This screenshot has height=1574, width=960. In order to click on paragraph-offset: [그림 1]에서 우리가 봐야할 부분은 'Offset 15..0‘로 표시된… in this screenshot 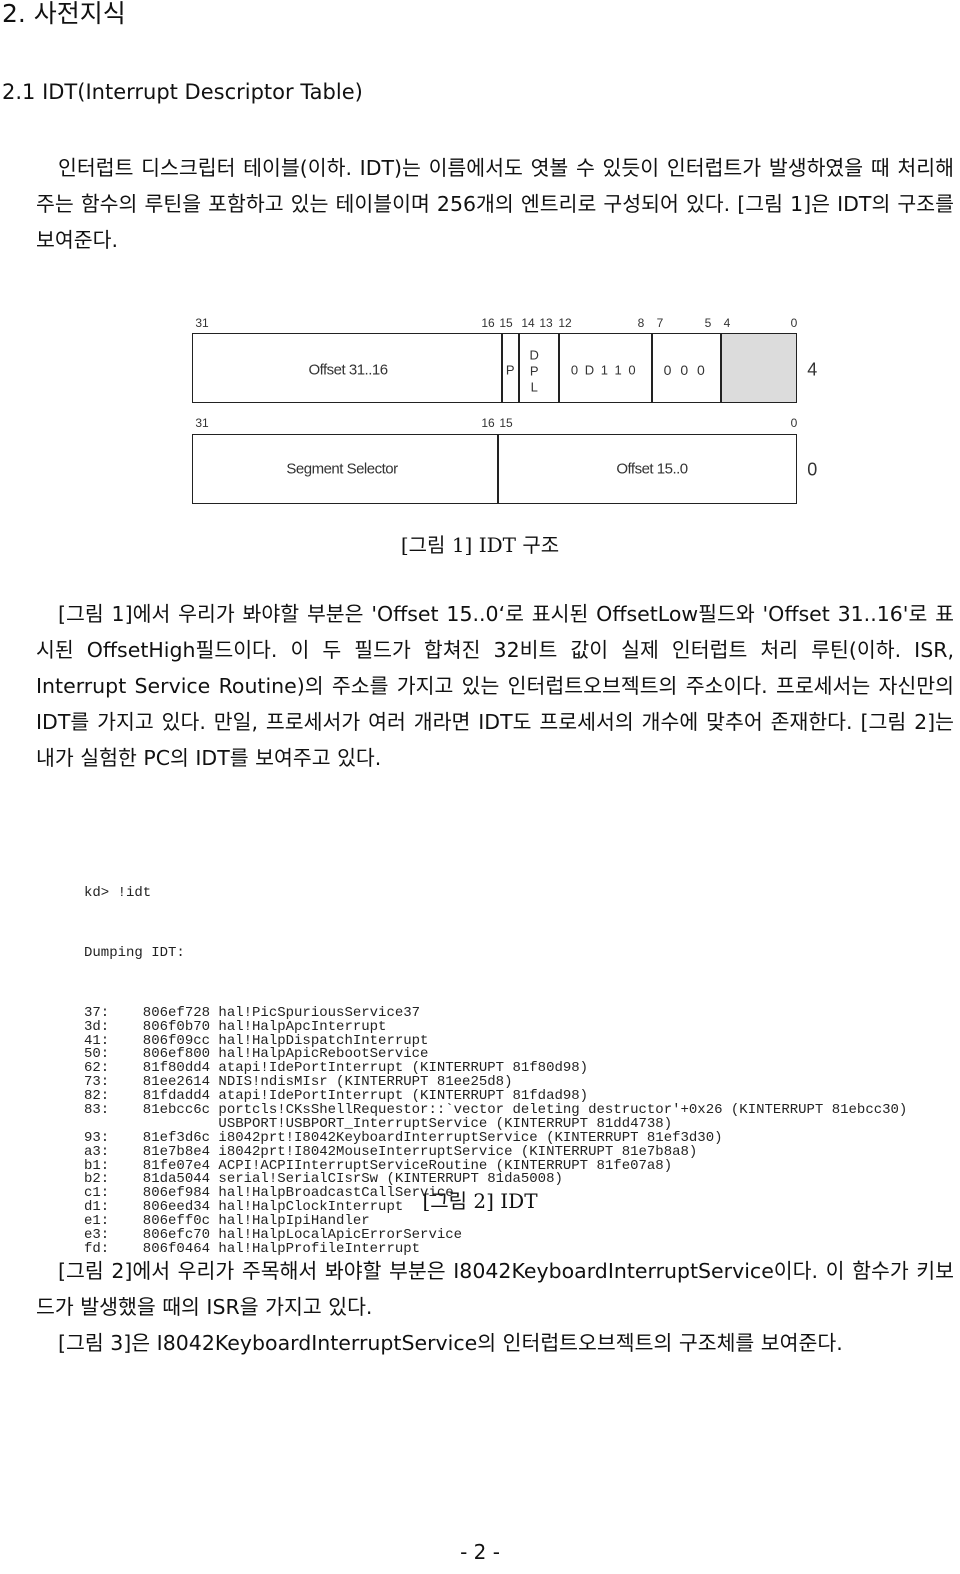, I will do `click(495, 686)`.